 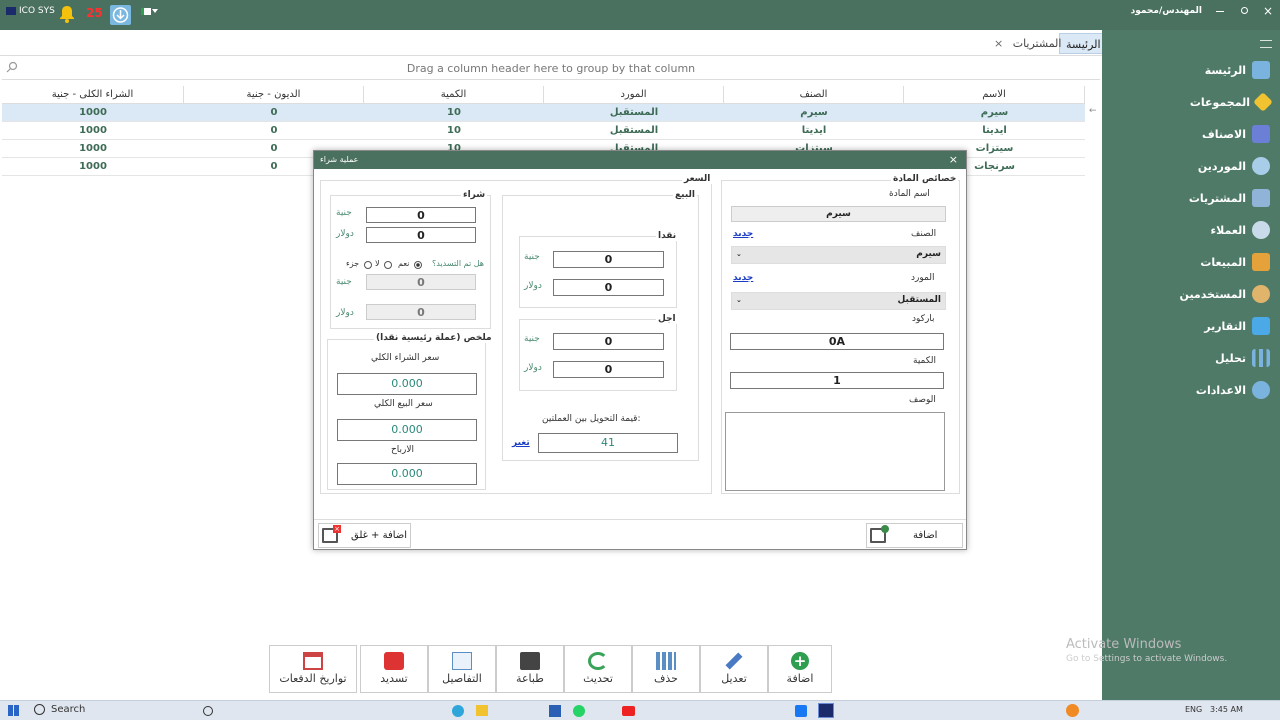 What do you see at coordinates (994, 94) in the screenshot?
I see `column-header-name: الاسم` at bounding box center [994, 94].